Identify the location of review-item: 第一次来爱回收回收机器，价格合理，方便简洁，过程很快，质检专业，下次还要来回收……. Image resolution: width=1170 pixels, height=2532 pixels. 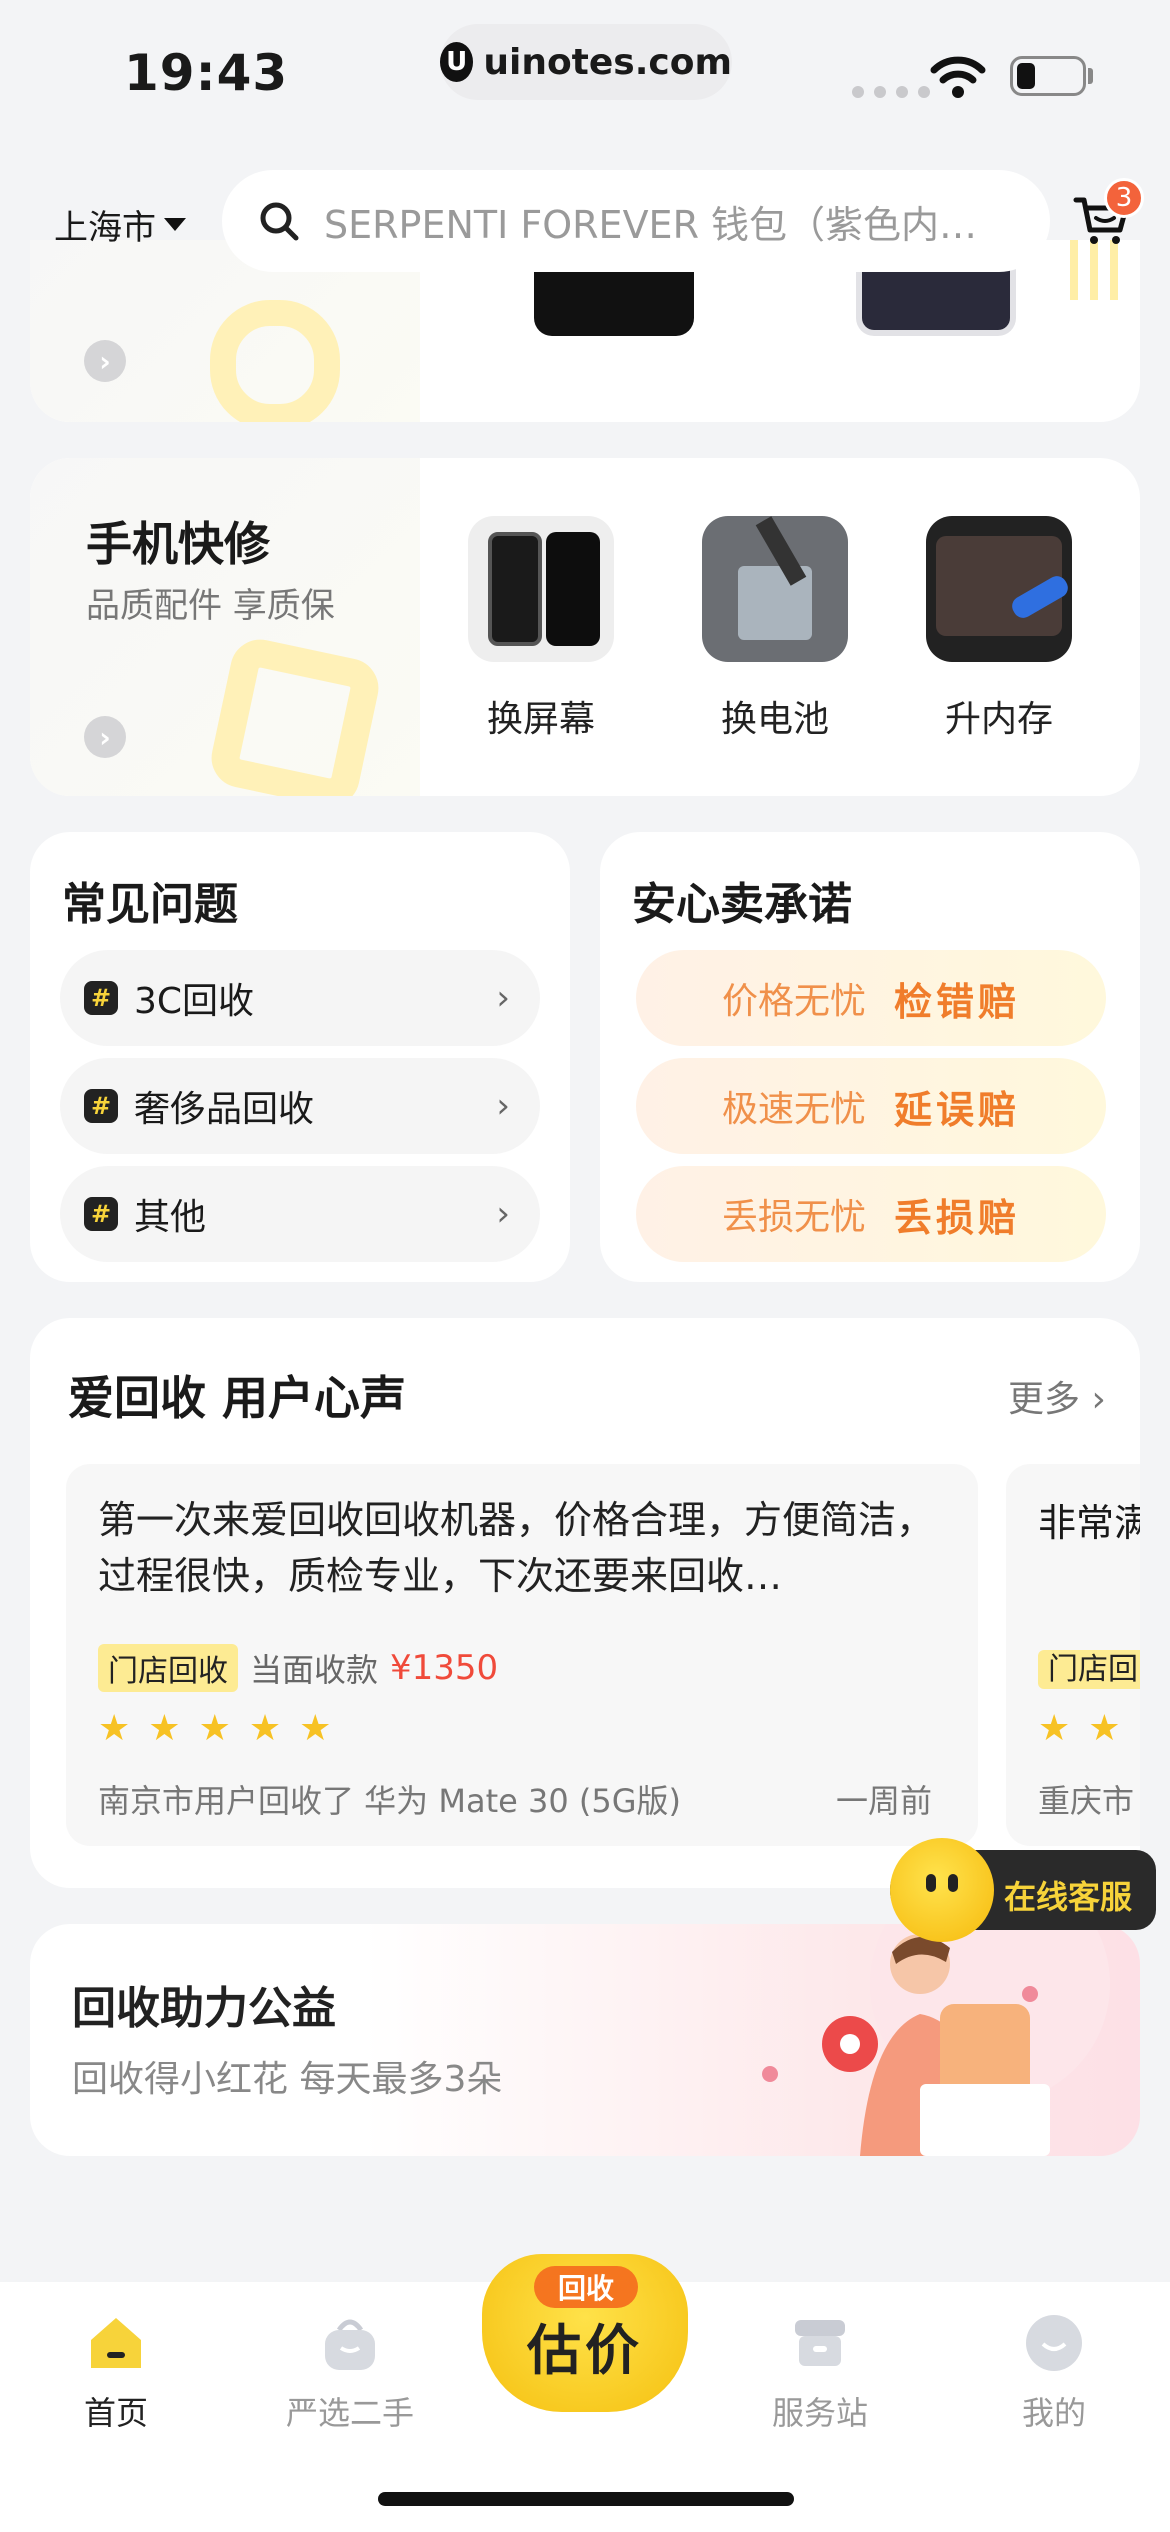
(522, 1655).